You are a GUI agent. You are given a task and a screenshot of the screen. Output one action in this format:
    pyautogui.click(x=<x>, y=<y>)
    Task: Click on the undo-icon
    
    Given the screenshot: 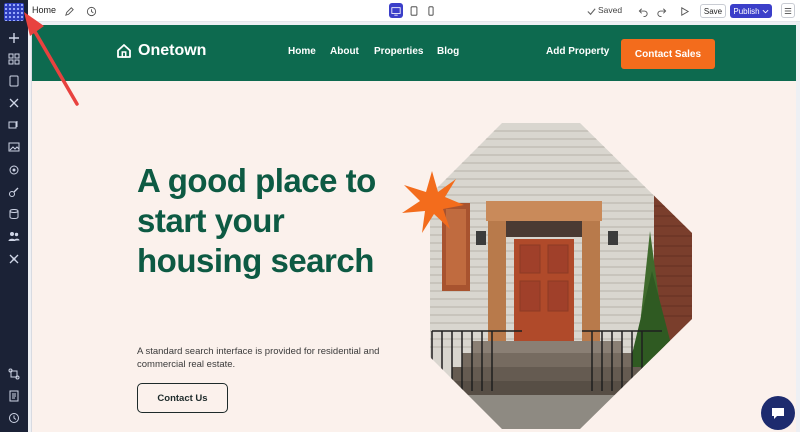 What is the action you would take?
    pyautogui.click(x=643, y=11)
    